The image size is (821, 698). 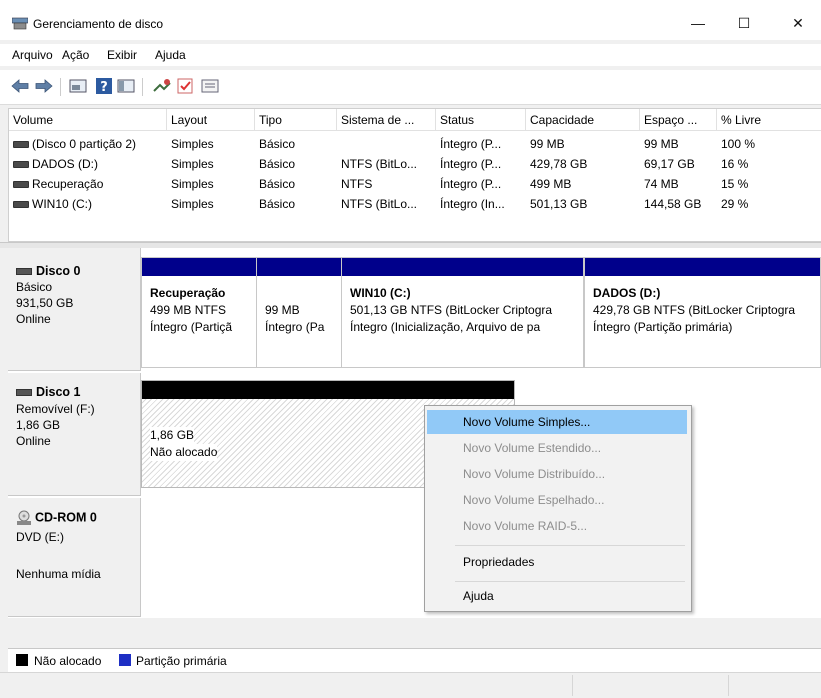 What do you see at coordinates (88, 120) in the screenshot?
I see `column-header-volume: Volume` at bounding box center [88, 120].